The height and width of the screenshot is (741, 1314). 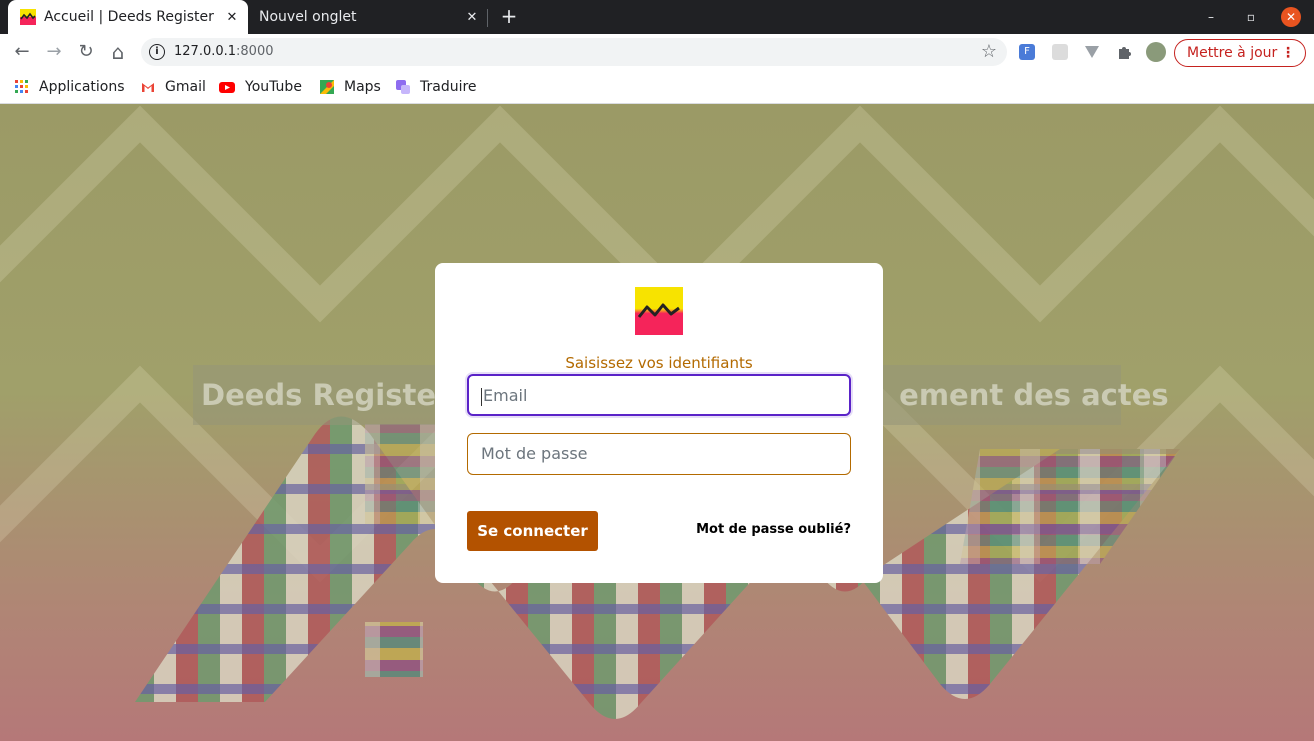 I want to click on reload-icon: ↻, so click(x=86, y=52).